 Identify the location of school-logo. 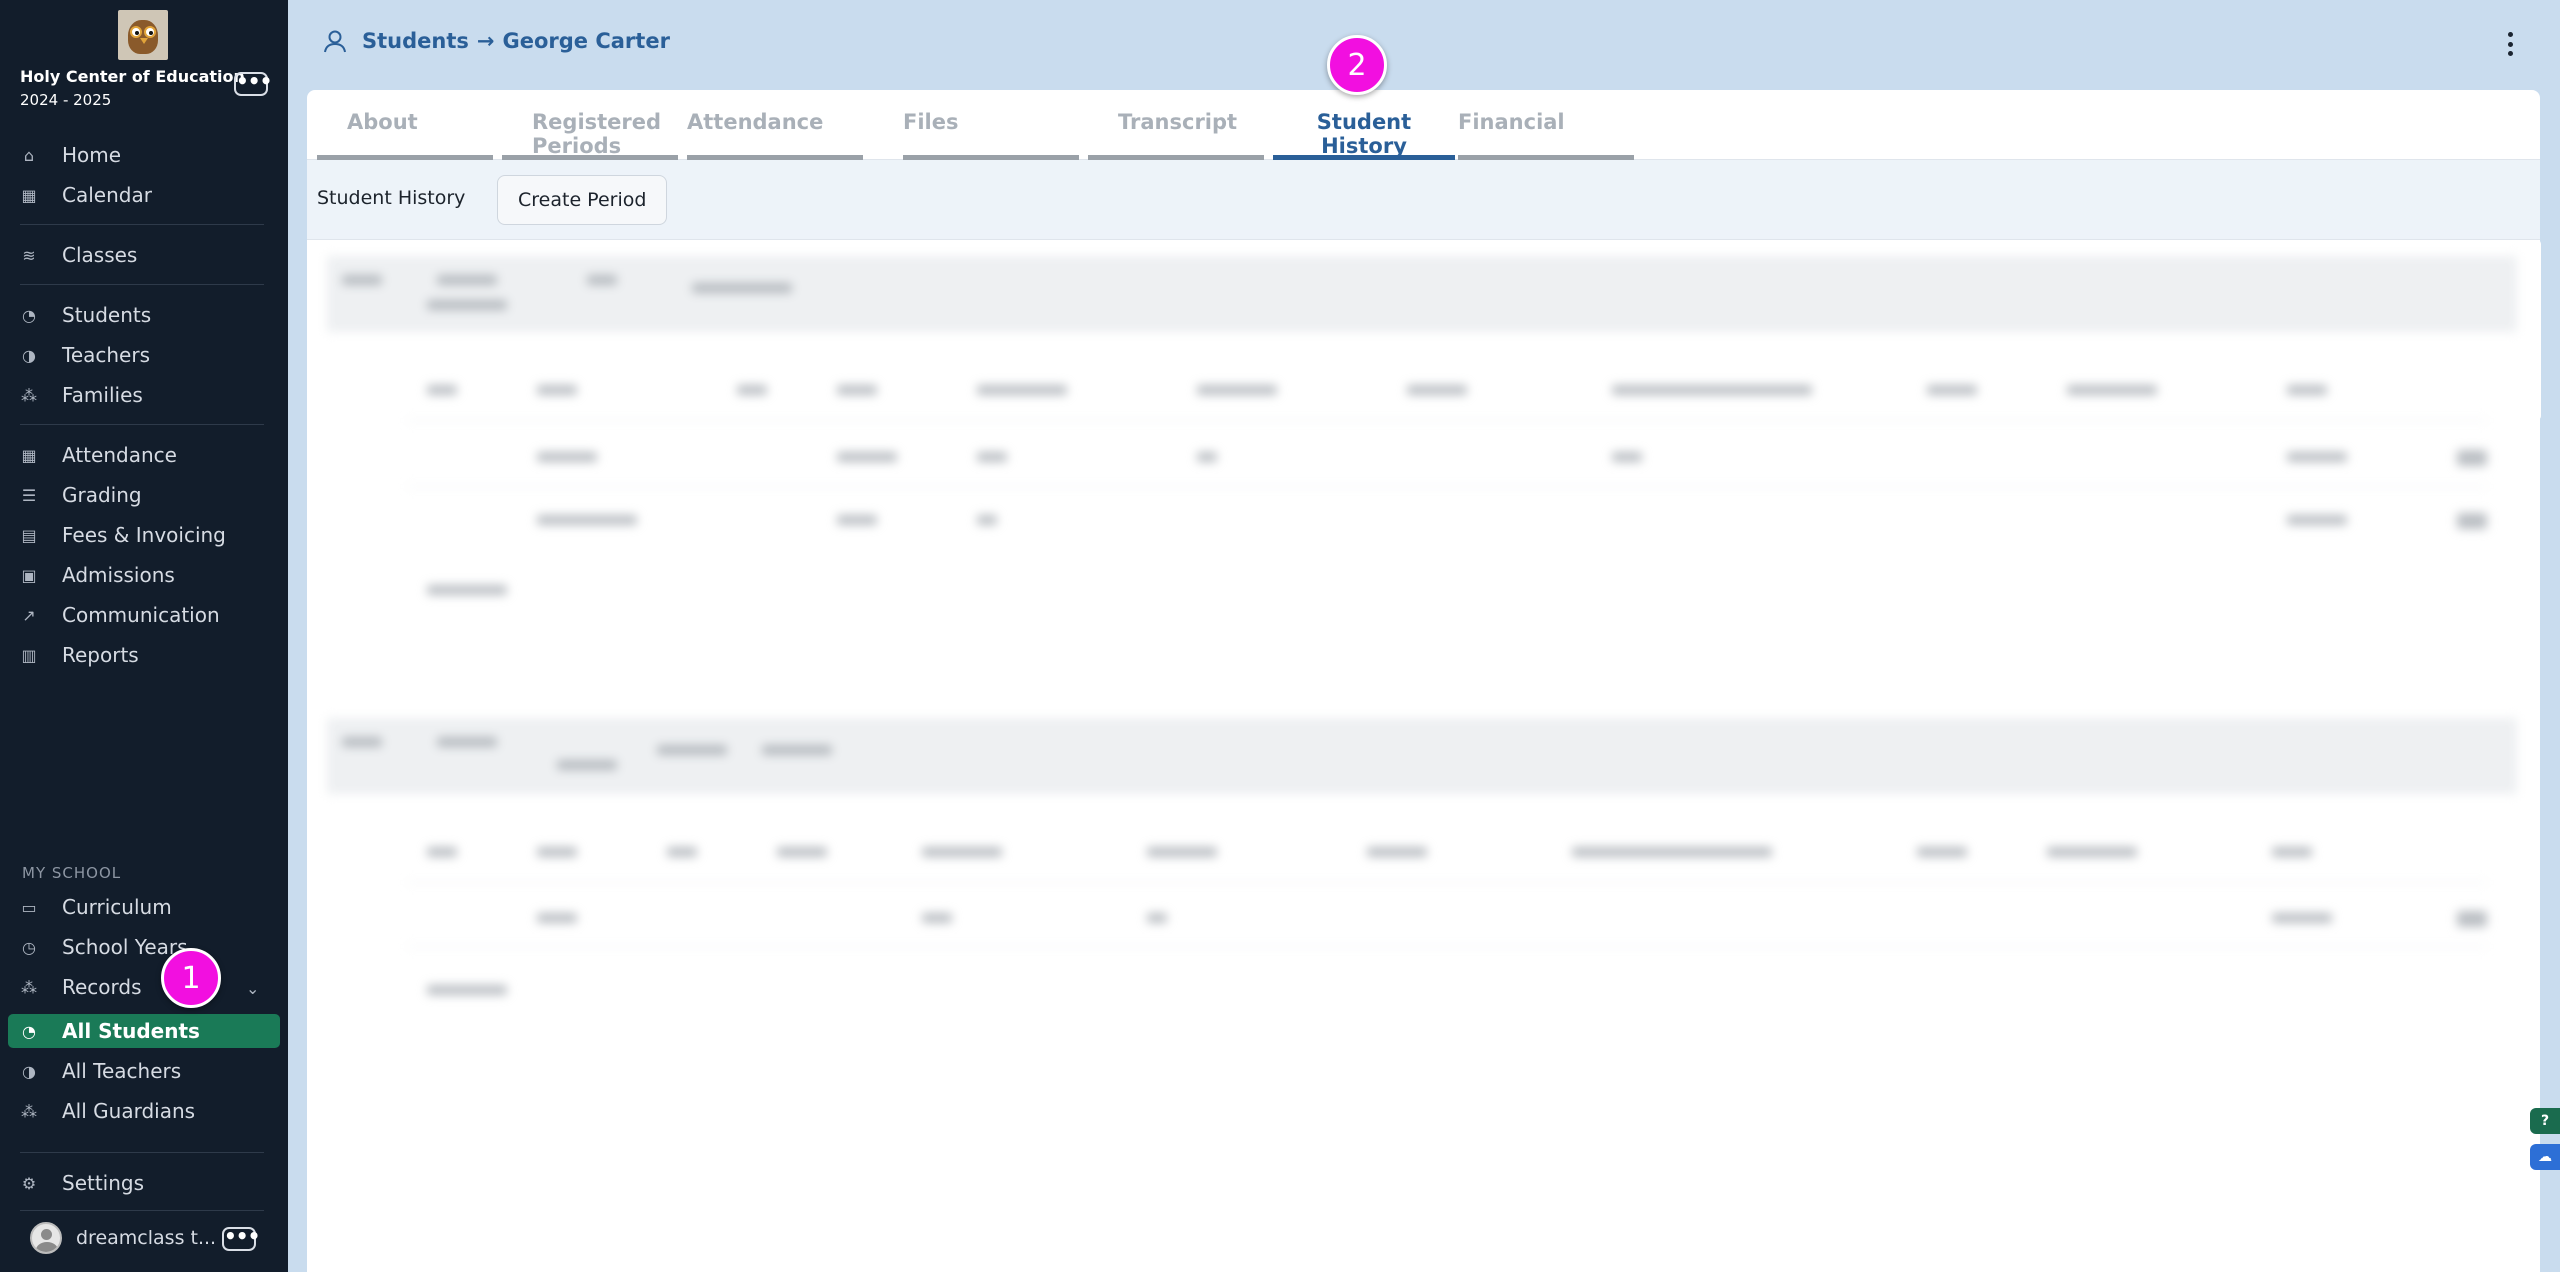
(143, 35).